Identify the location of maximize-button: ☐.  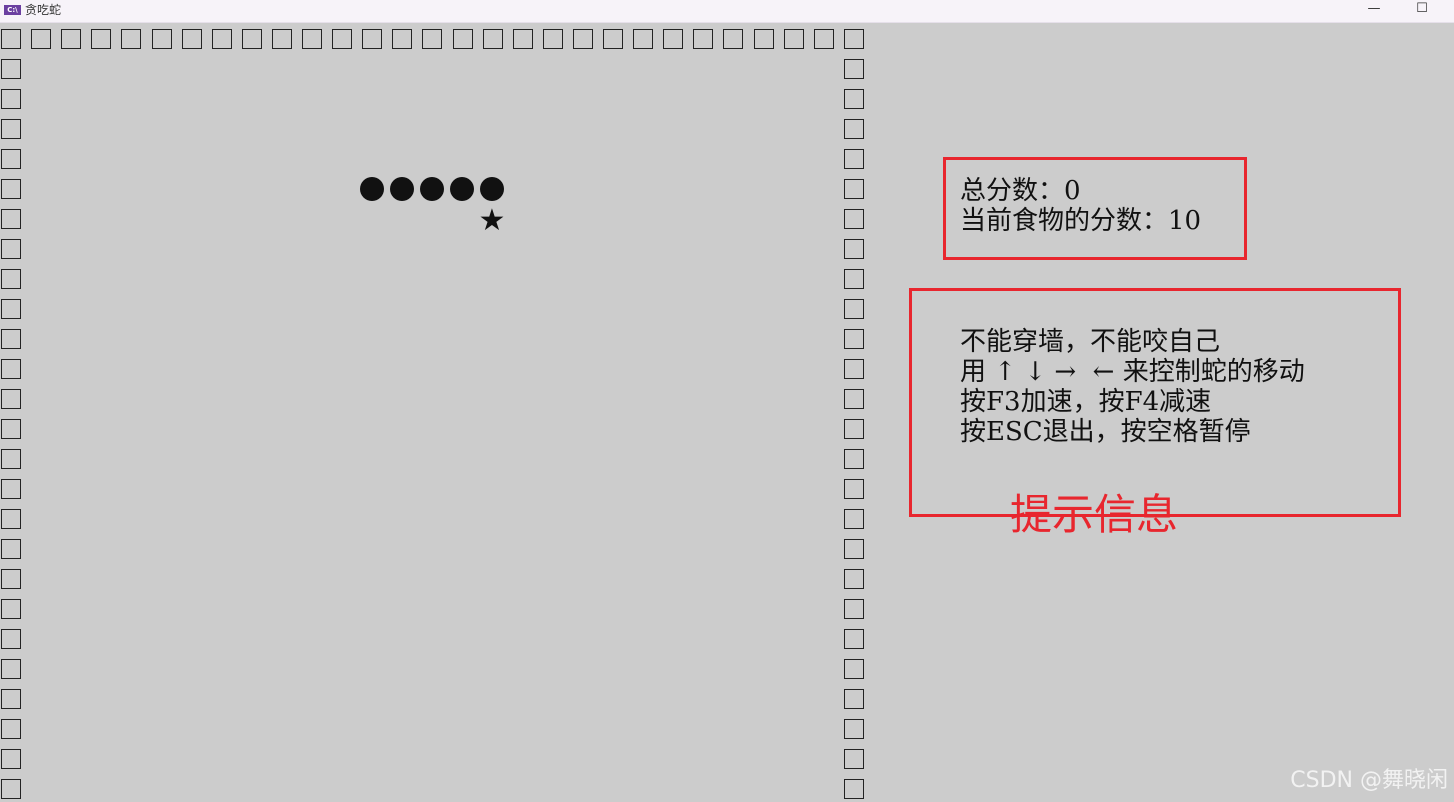
(1422, 11).